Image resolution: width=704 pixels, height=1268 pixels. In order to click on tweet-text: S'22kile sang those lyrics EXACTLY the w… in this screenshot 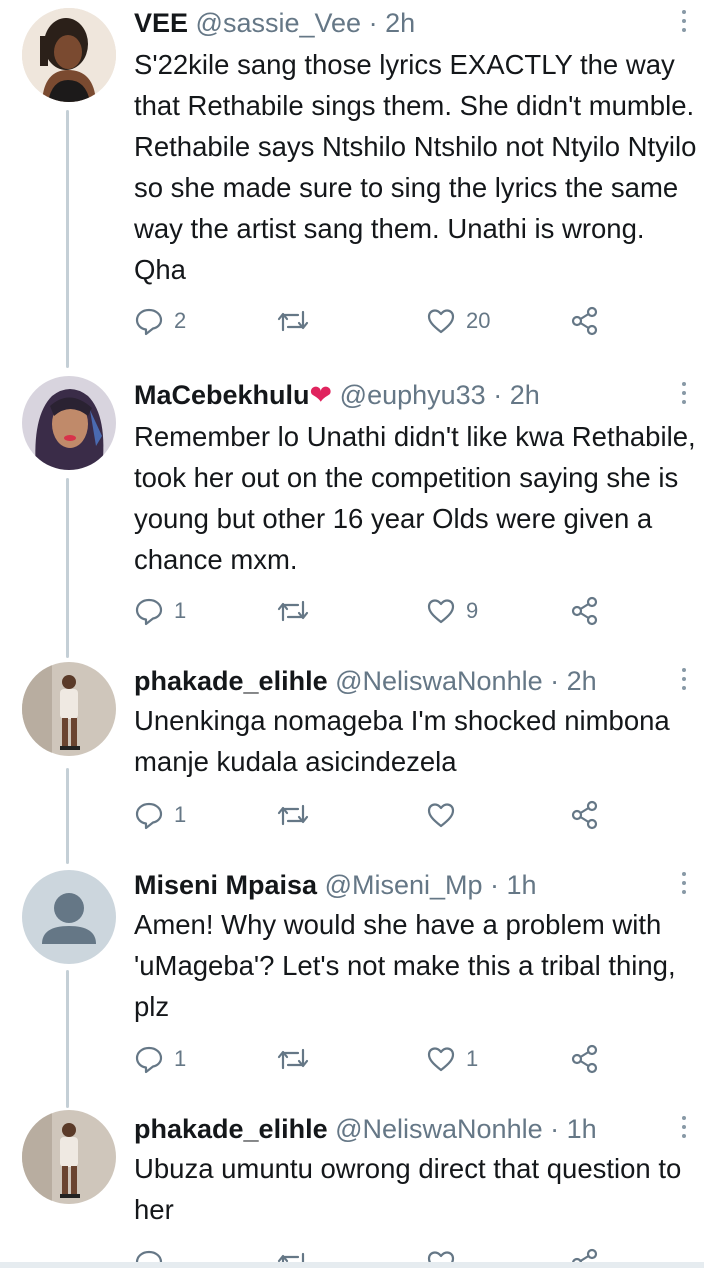, I will do `click(415, 167)`.